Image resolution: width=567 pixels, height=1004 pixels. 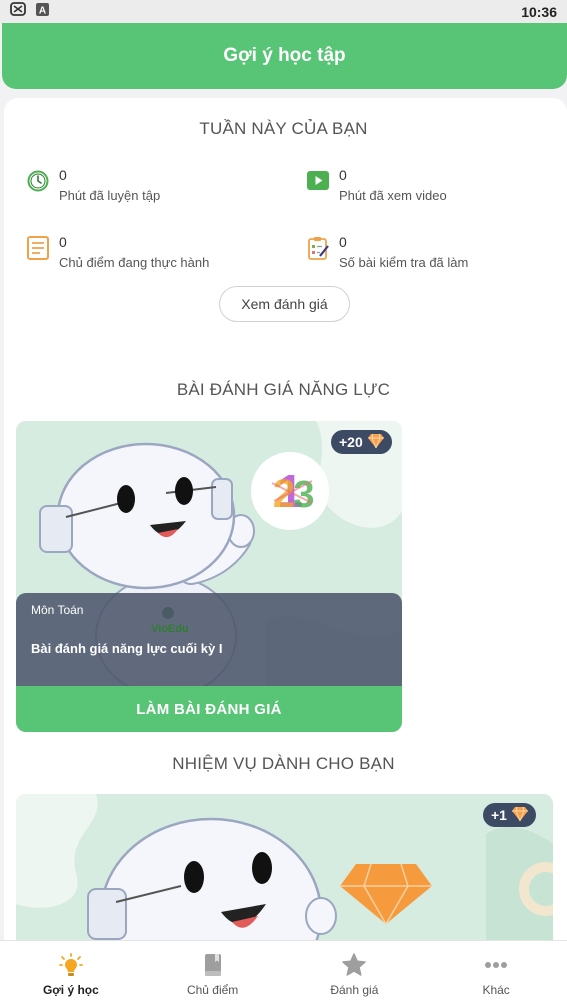 What do you see at coordinates (71, 965) in the screenshot?
I see `lightbulb-icon` at bounding box center [71, 965].